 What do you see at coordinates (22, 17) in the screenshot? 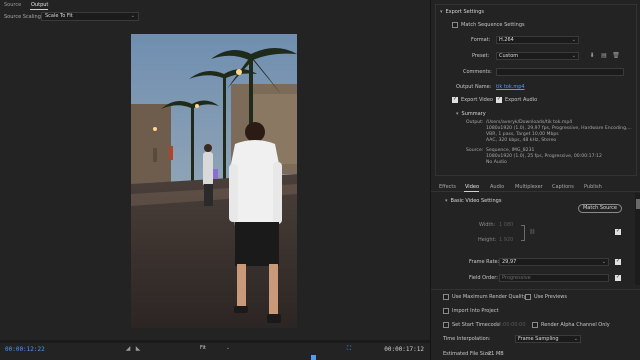
I see `source-scaling-label: Source Scaling` at bounding box center [22, 17].